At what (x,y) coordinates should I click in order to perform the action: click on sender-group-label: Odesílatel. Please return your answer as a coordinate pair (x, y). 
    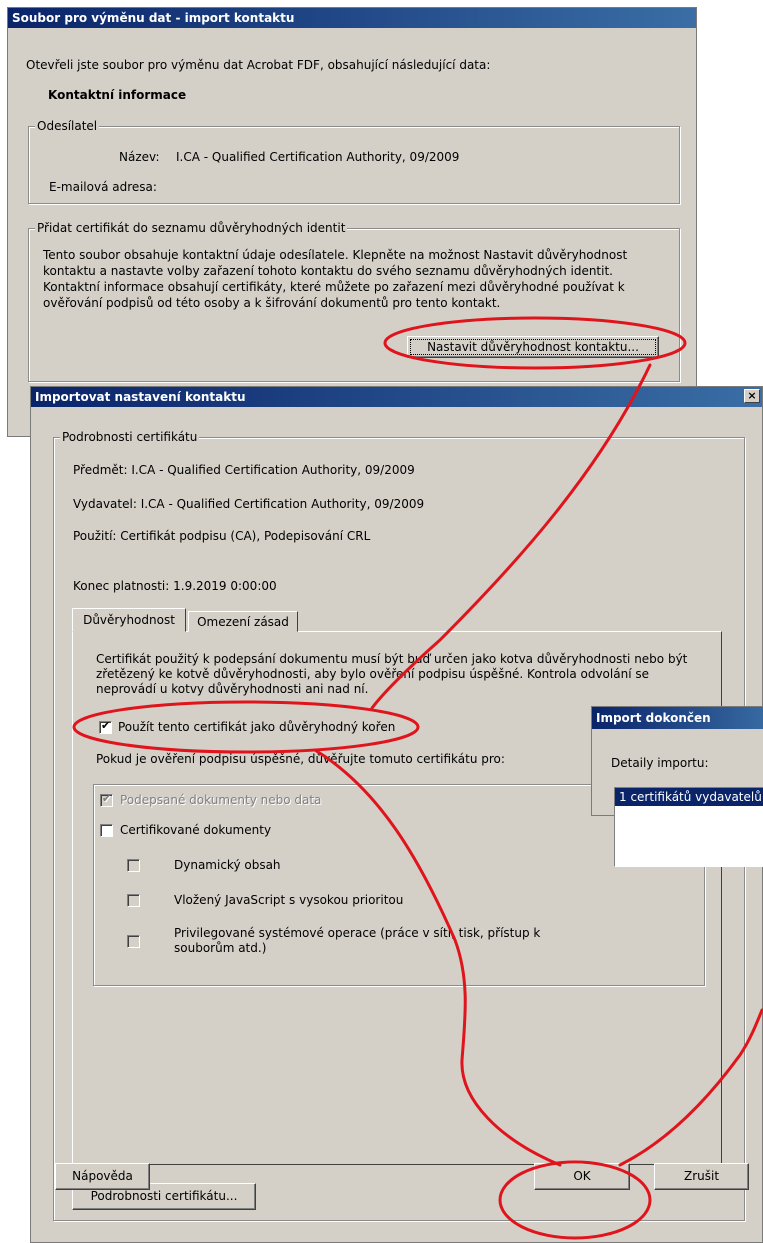
    Looking at the image, I should click on (67, 126).